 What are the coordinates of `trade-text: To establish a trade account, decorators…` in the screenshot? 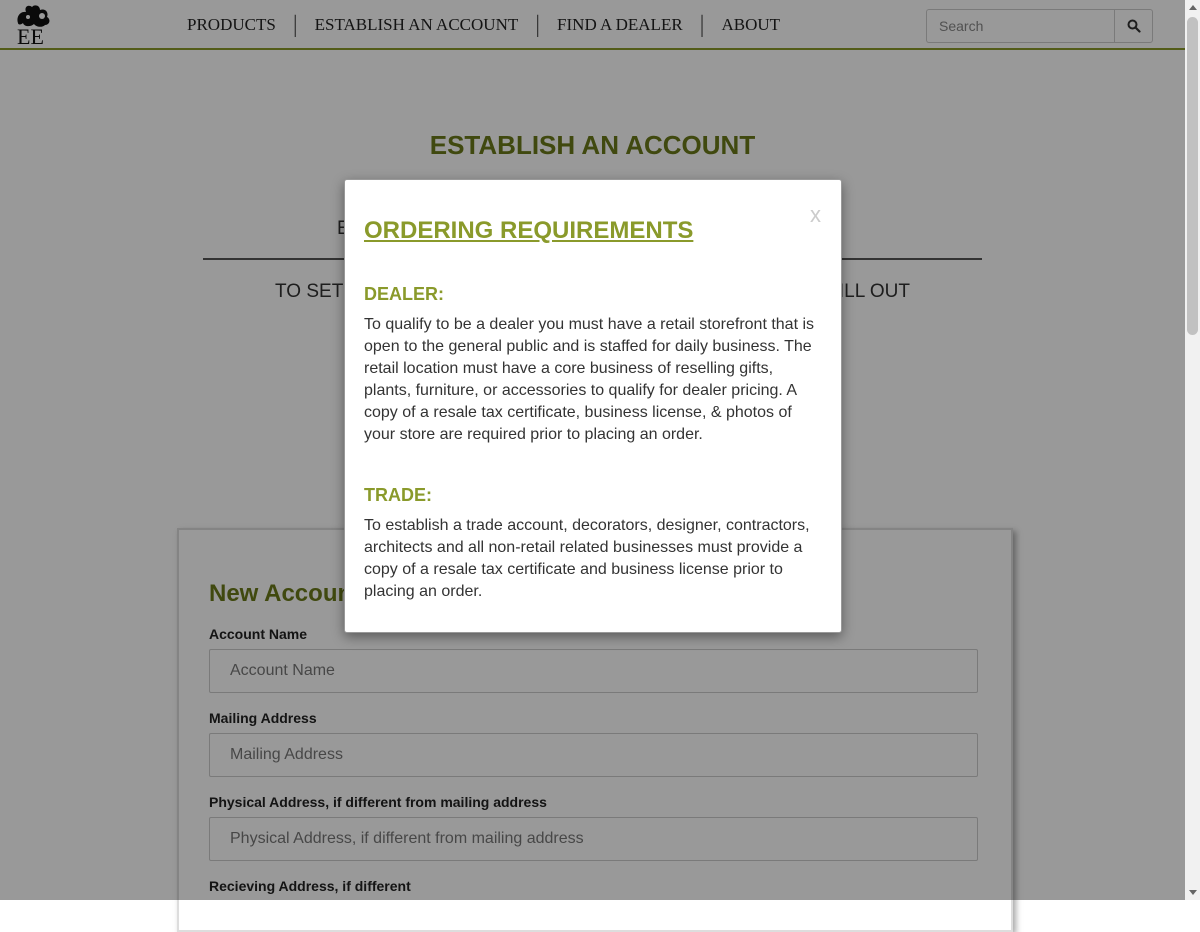 It's located at (587, 558).